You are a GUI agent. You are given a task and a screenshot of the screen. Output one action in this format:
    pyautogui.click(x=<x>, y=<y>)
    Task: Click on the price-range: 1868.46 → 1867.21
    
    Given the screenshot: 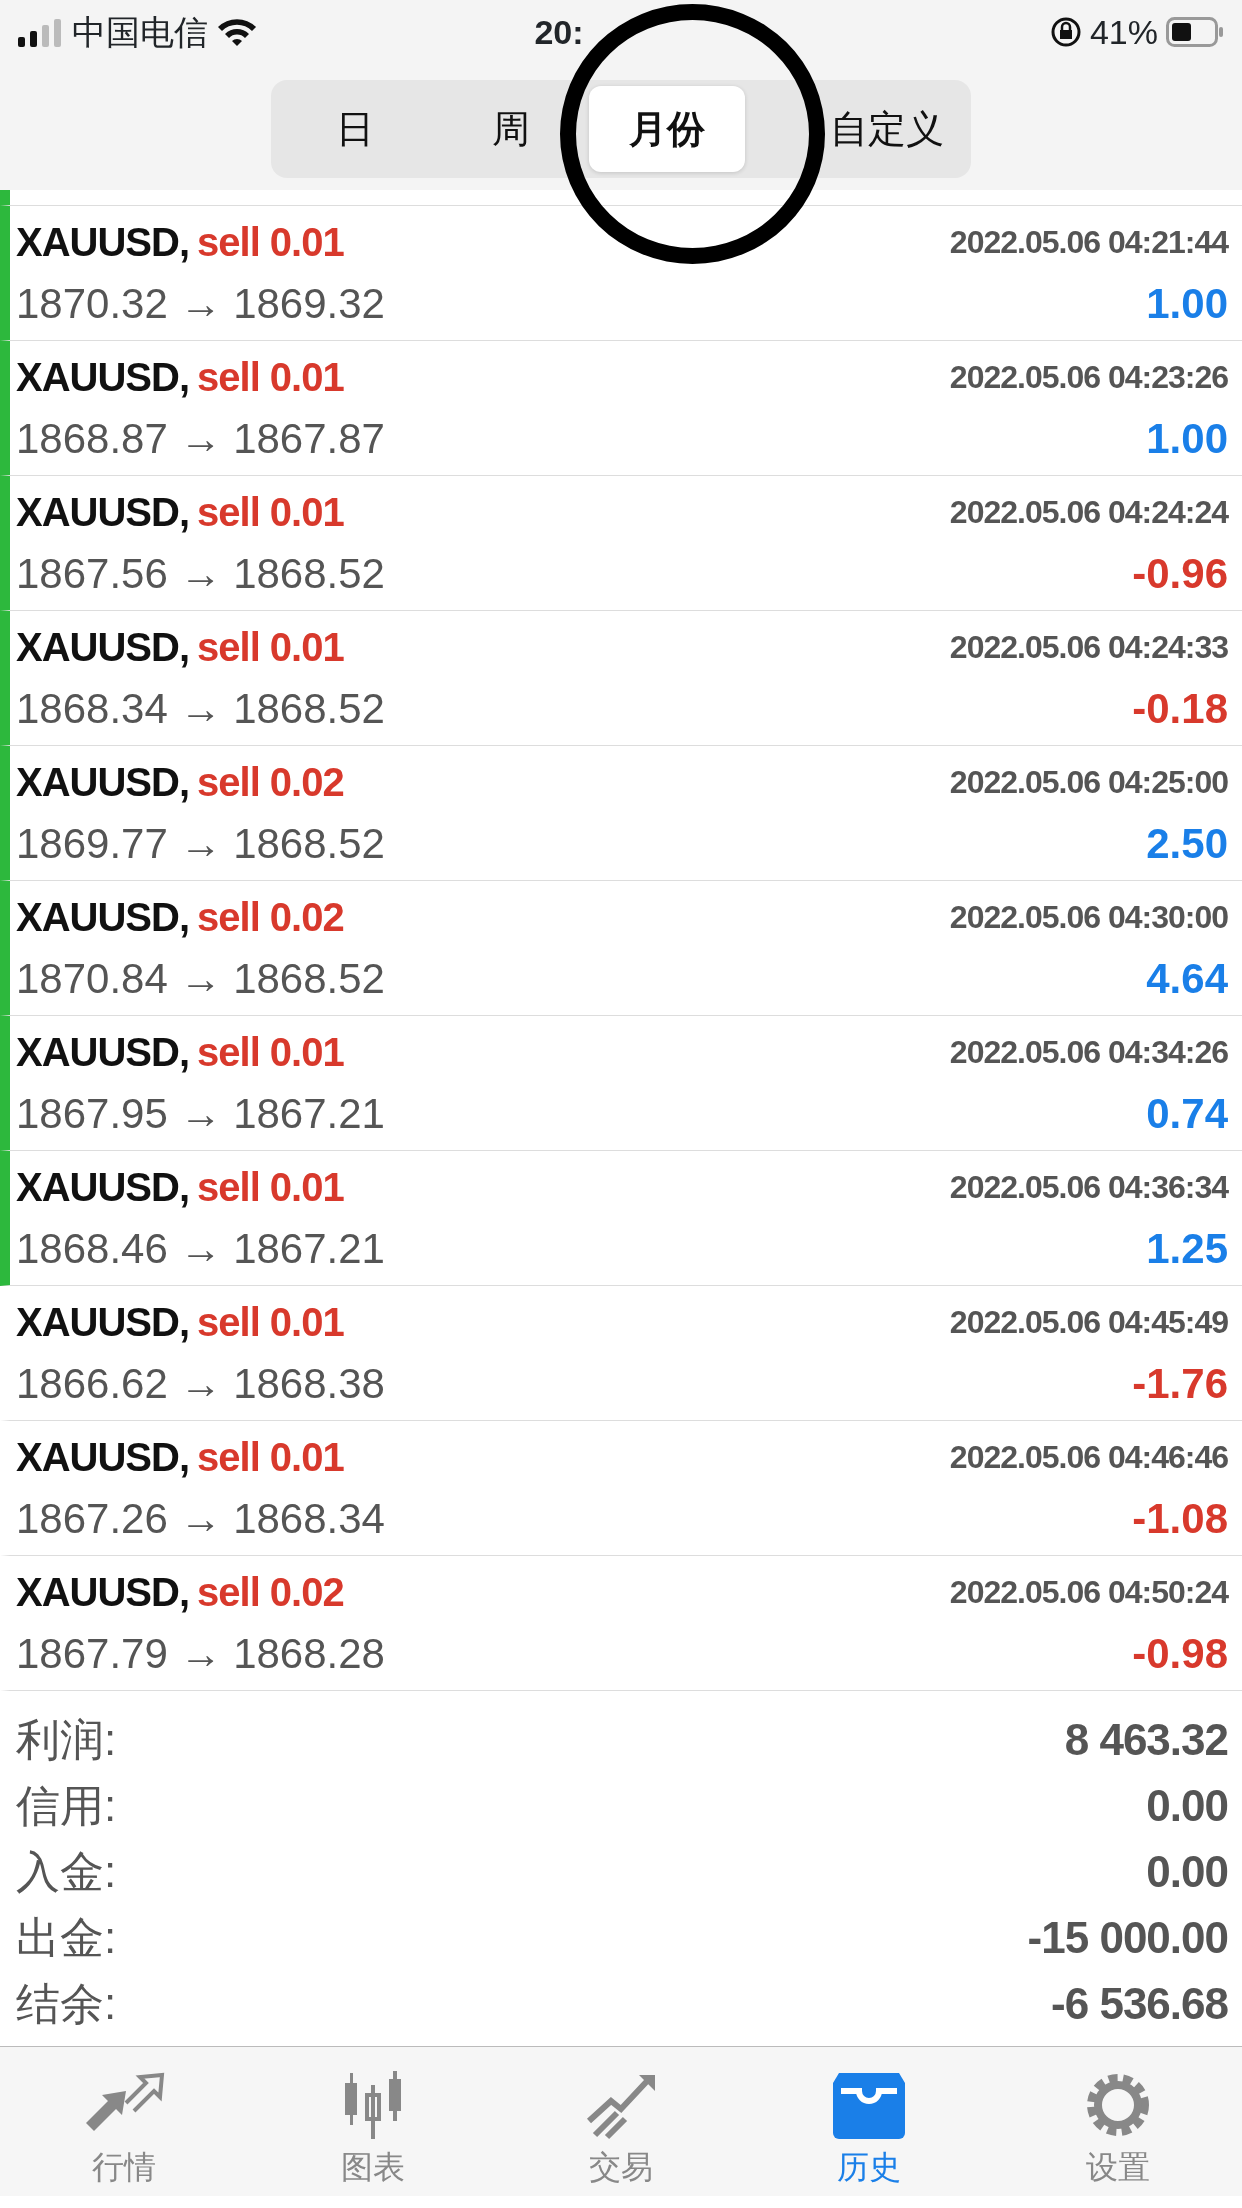 What is the action you would take?
    pyautogui.click(x=200, y=1249)
    